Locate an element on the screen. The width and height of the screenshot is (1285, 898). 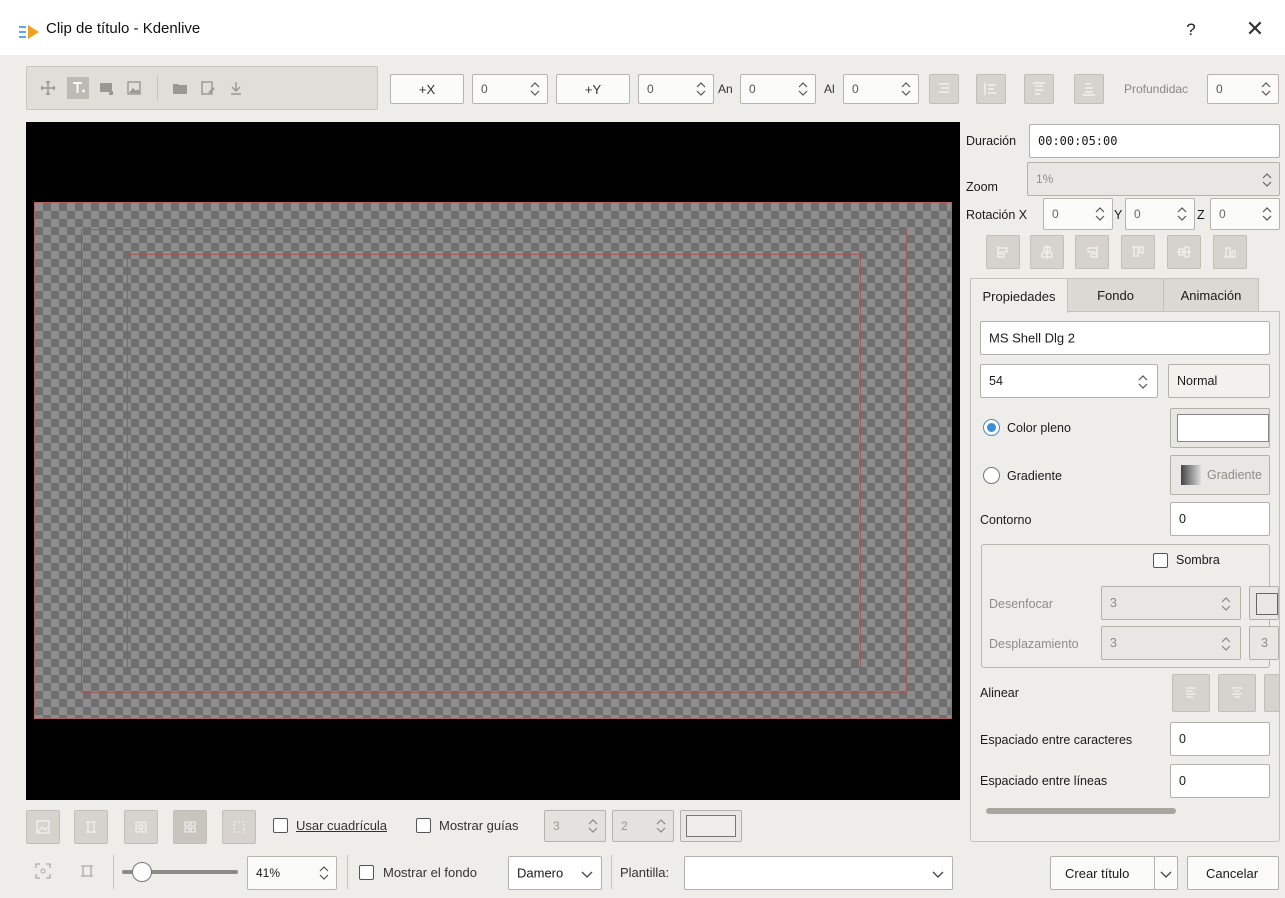
guides-v-spinbox: 2 is located at coordinates (643, 826).